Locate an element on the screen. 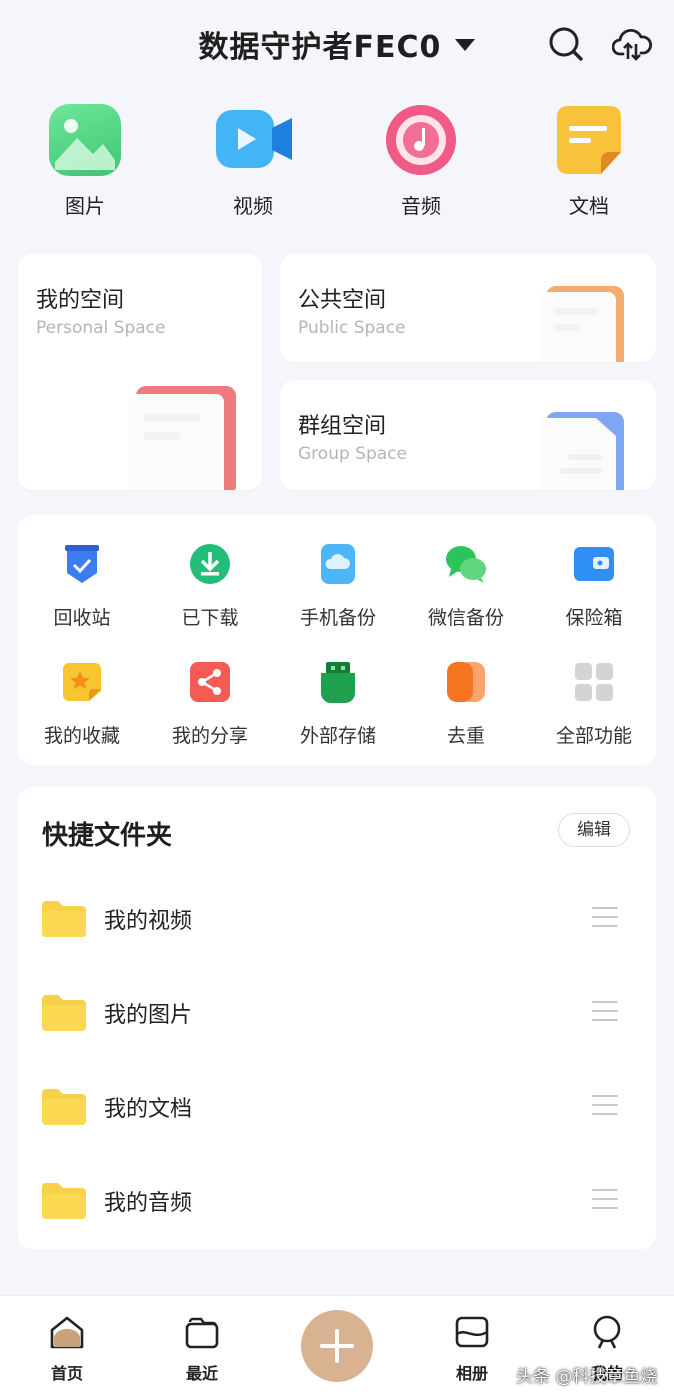  space-title: 公共空间 is located at coordinates (342, 300).